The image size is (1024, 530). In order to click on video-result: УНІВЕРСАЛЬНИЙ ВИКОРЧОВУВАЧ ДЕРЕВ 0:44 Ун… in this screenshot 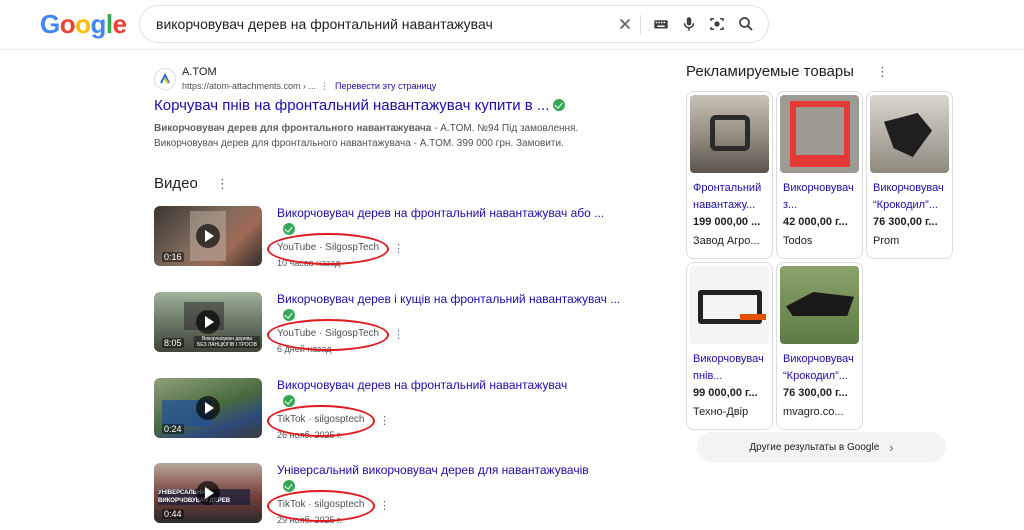, I will do `click(394, 496)`.